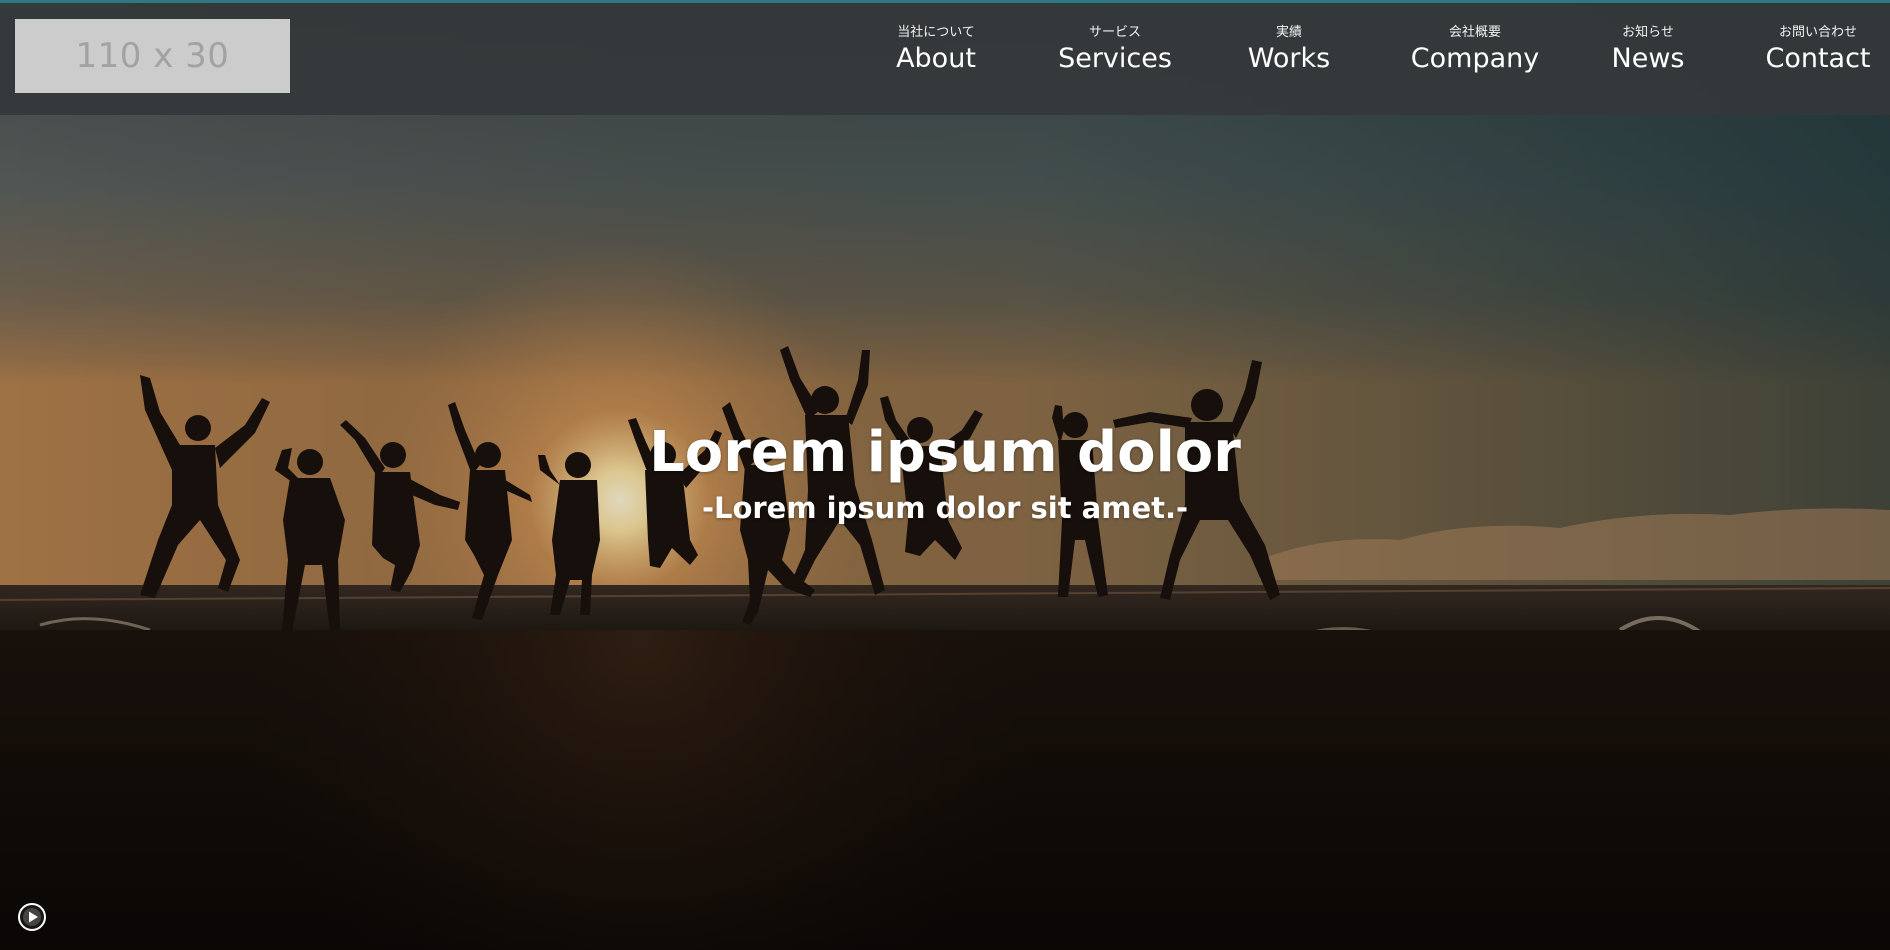 The image size is (1890, 950). Describe the element at coordinates (32, 917) in the screenshot. I see `play-circle-icon` at that location.